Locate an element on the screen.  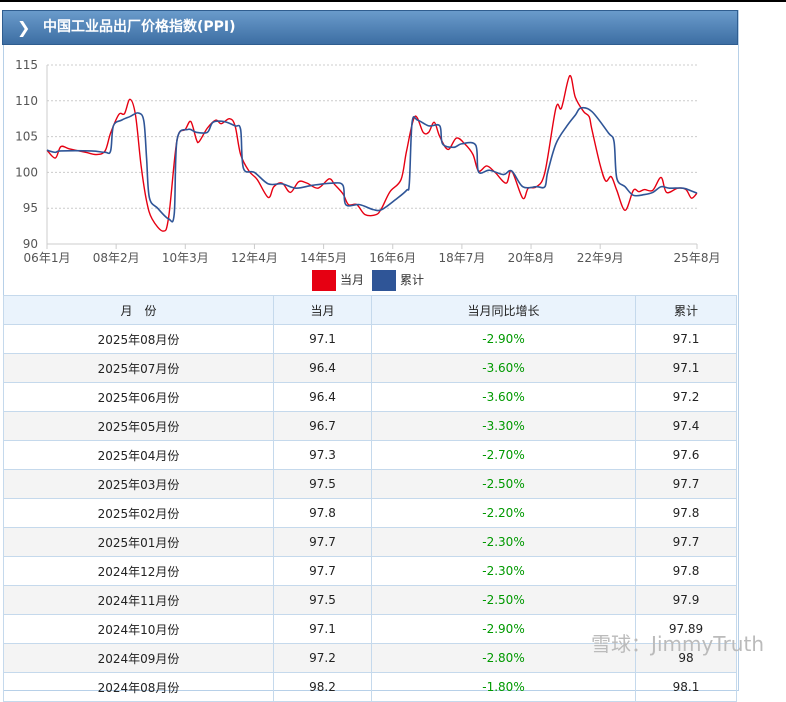
cell-month: 2025年02月份 is located at coordinates (138, 513).